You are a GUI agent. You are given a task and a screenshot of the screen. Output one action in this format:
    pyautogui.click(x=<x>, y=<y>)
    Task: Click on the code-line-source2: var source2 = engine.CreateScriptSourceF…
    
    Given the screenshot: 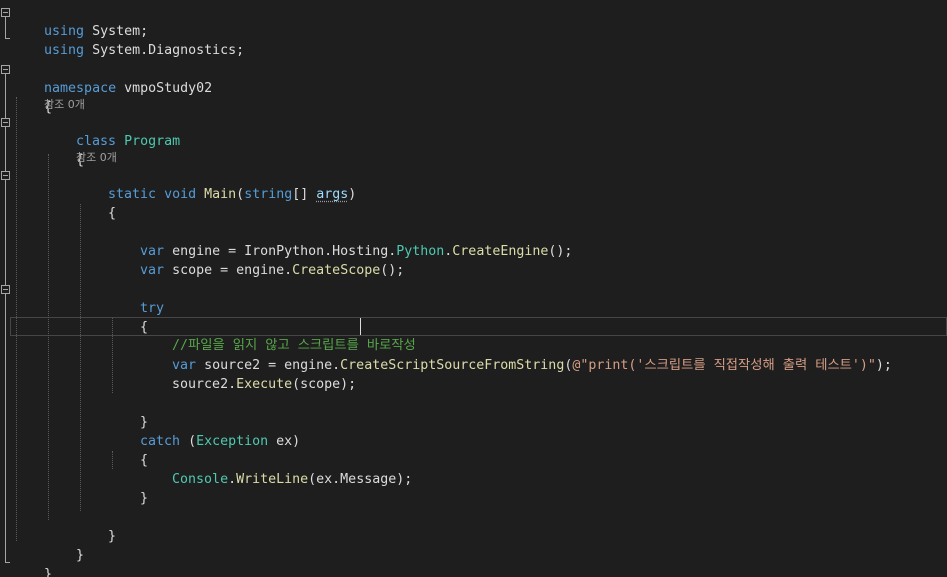 What is the action you would take?
    pyautogui.click(x=516, y=355)
    